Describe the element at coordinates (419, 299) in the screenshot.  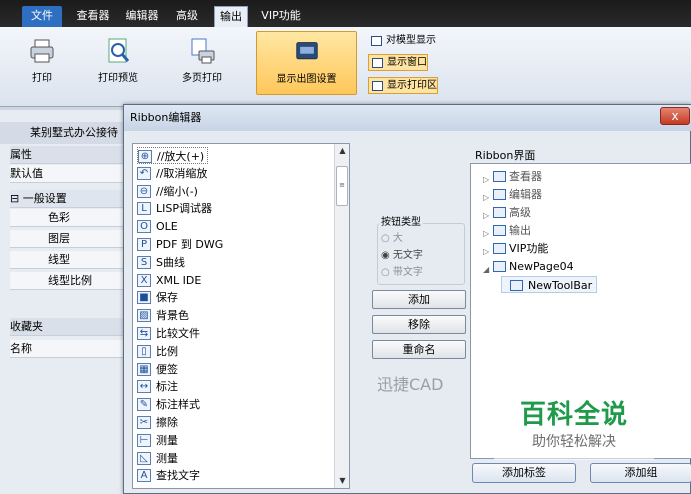
I see `add-button: 添加` at that location.